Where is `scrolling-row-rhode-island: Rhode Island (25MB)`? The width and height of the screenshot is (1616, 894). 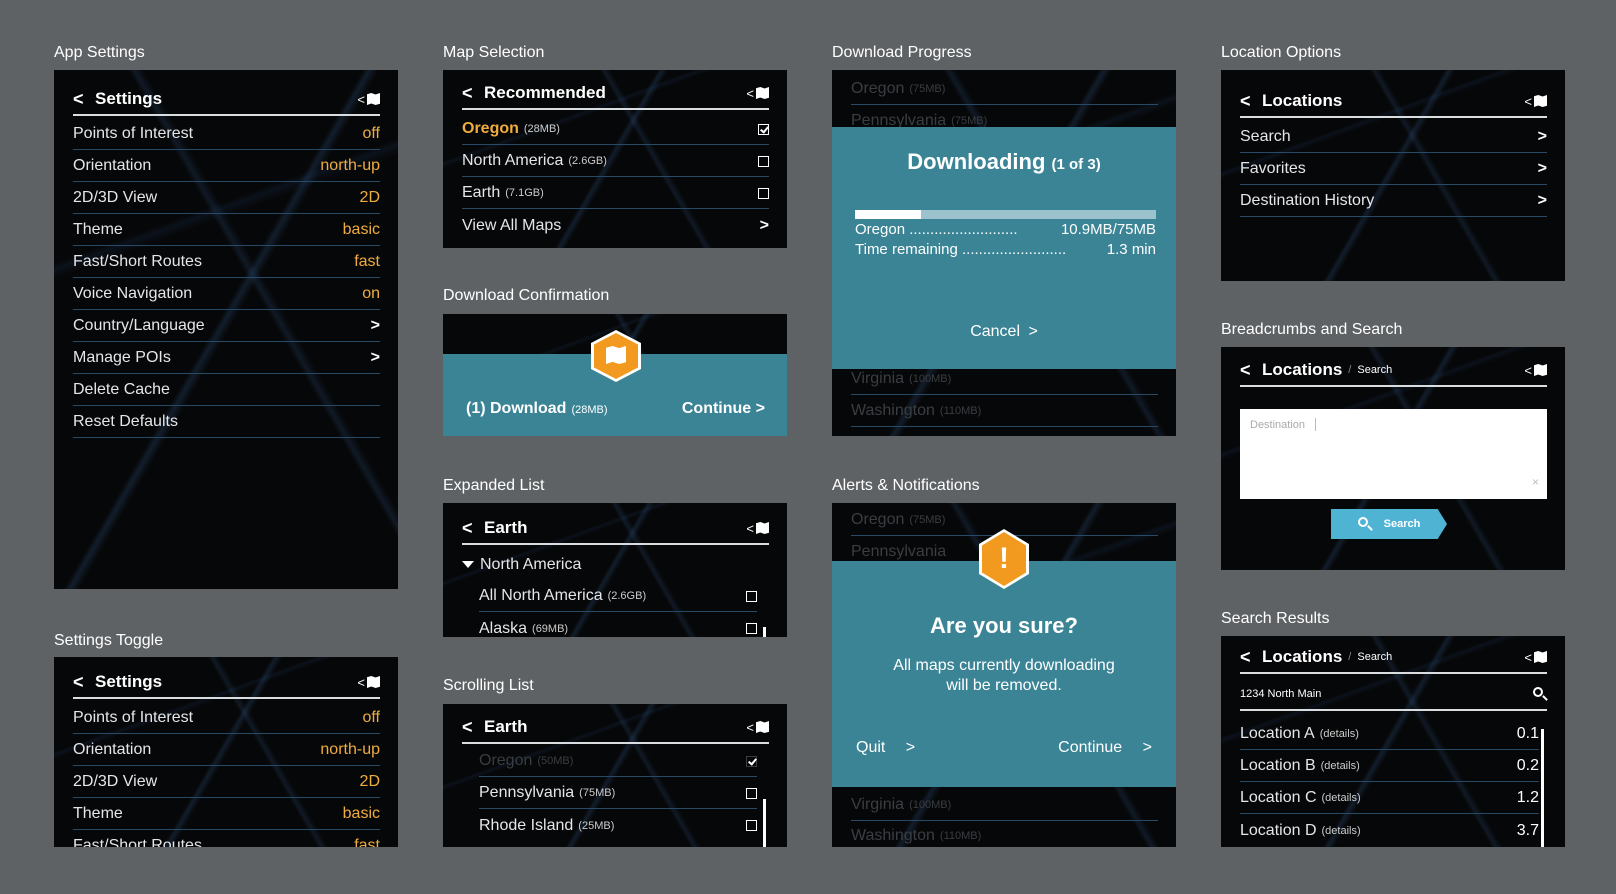
scrolling-row-rhode-island: Rhode Island (25MB) is located at coordinates (618, 825).